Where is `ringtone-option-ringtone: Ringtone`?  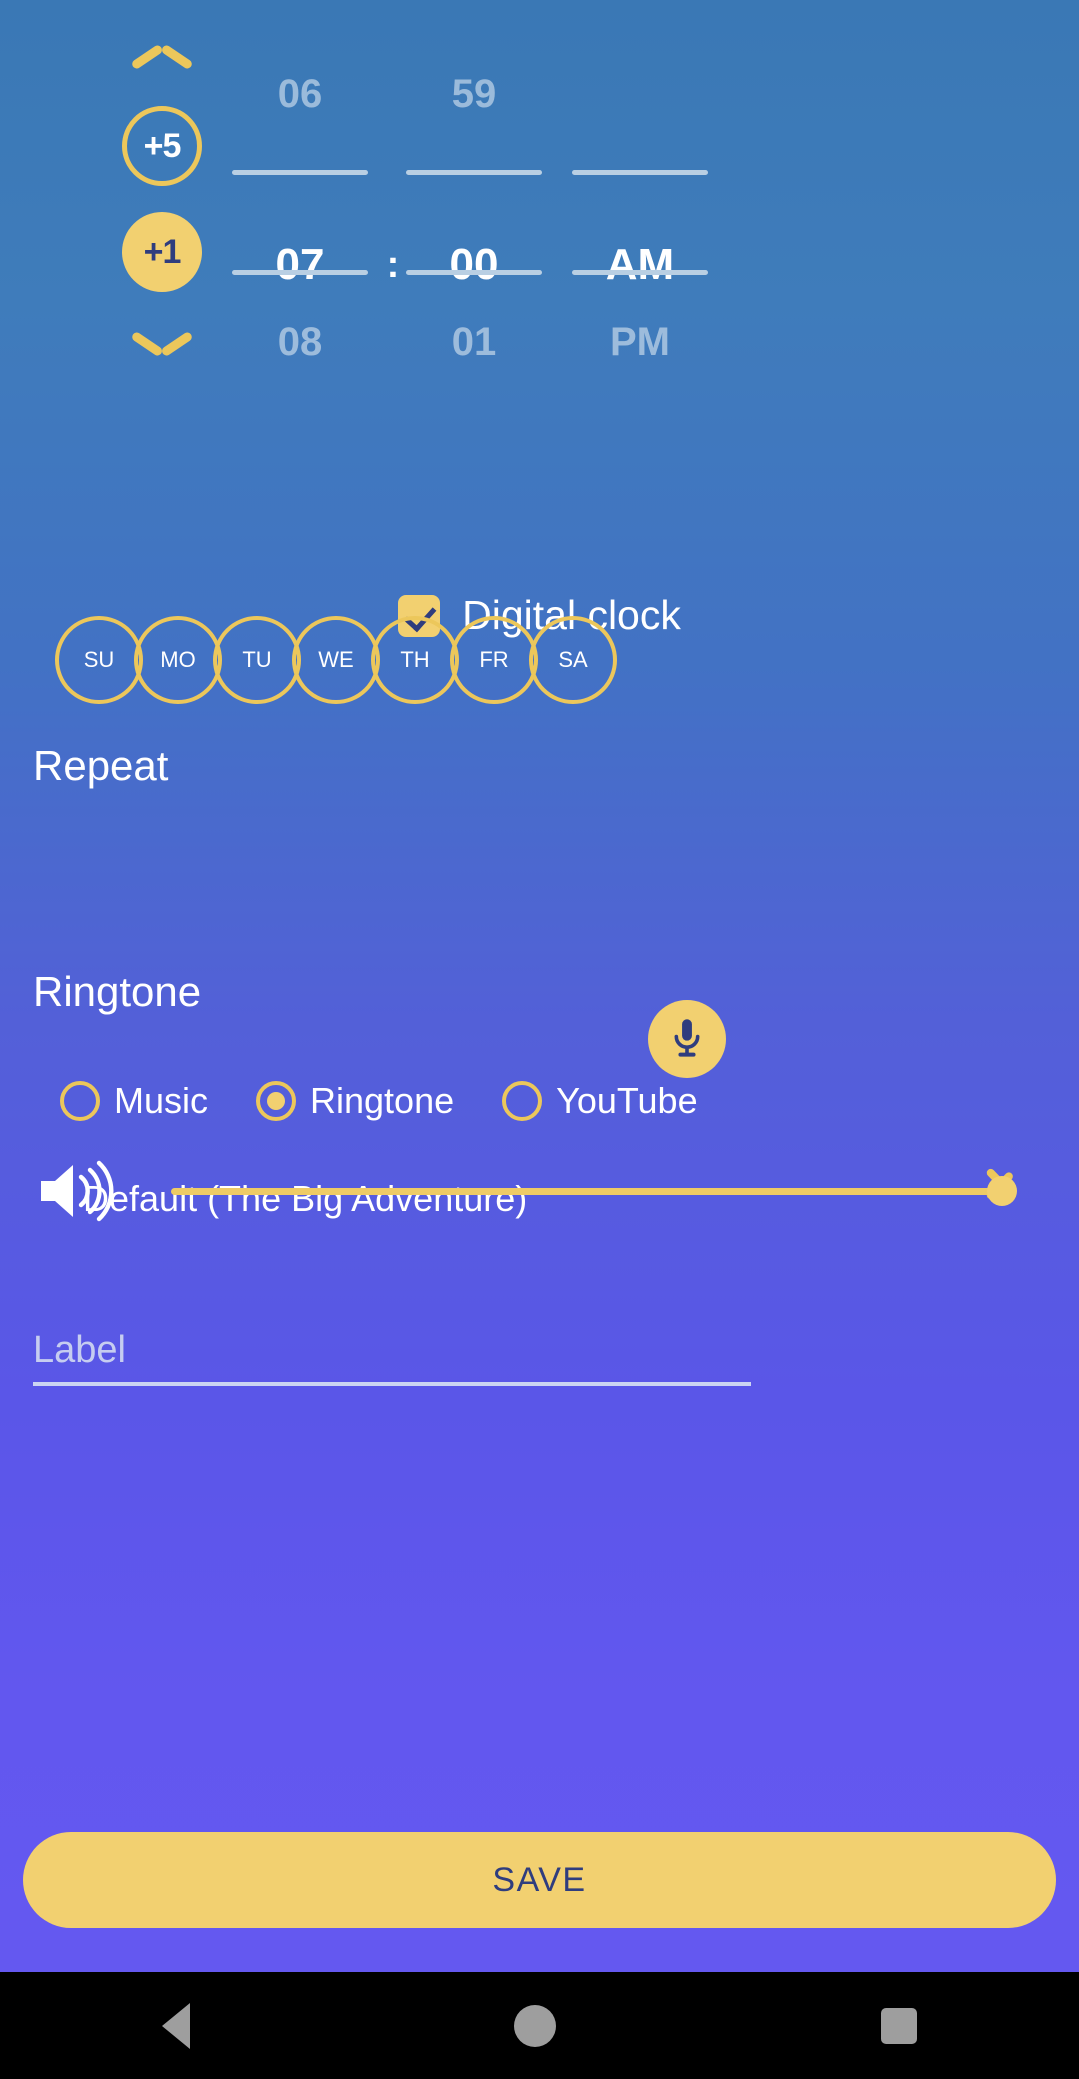
ringtone-option-ringtone: Ringtone is located at coordinates (355, 1101).